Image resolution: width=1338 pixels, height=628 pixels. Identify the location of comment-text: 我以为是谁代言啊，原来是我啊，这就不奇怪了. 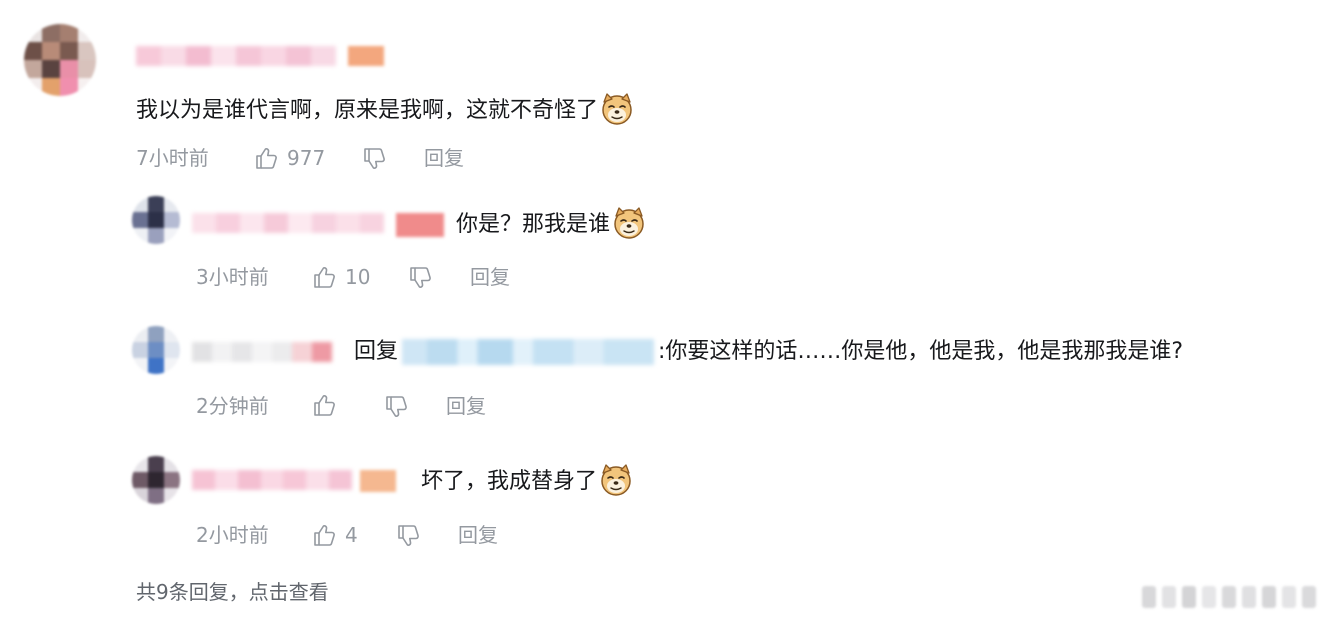
(385, 110).